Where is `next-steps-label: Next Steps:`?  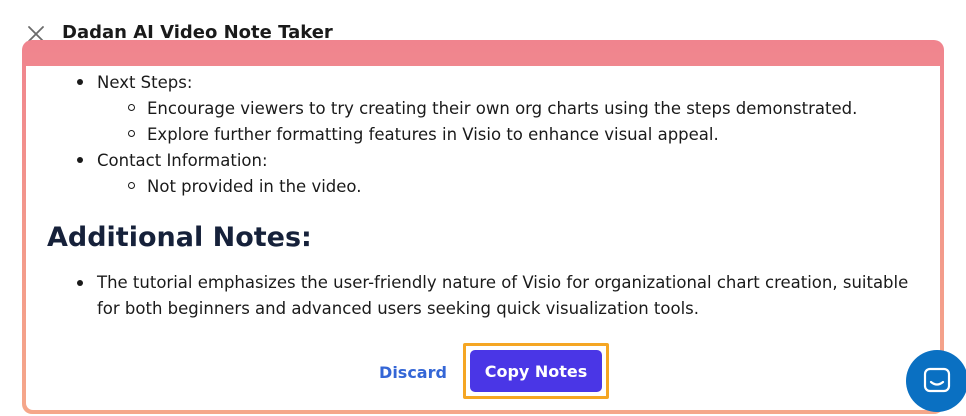 next-steps-label: Next Steps: is located at coordinates (145, 82).